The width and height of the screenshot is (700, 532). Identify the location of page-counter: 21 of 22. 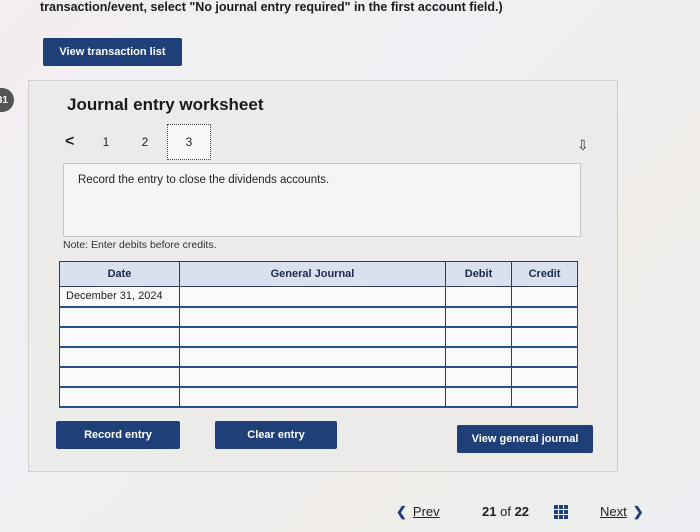
(505, 511).